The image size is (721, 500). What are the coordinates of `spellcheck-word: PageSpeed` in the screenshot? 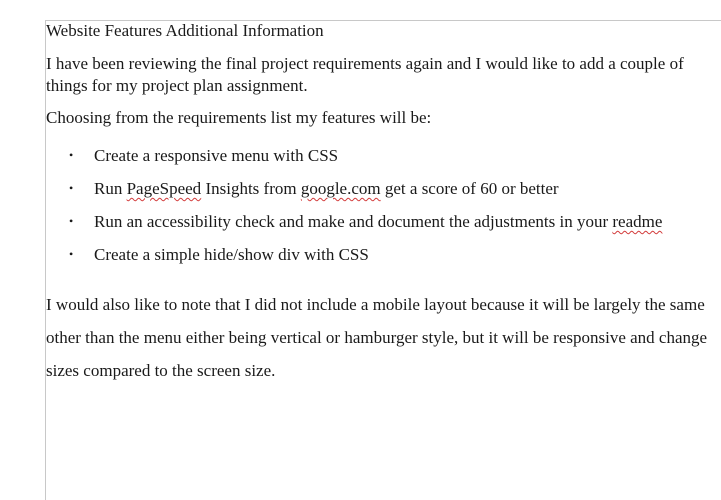 It's located at (164, 188).